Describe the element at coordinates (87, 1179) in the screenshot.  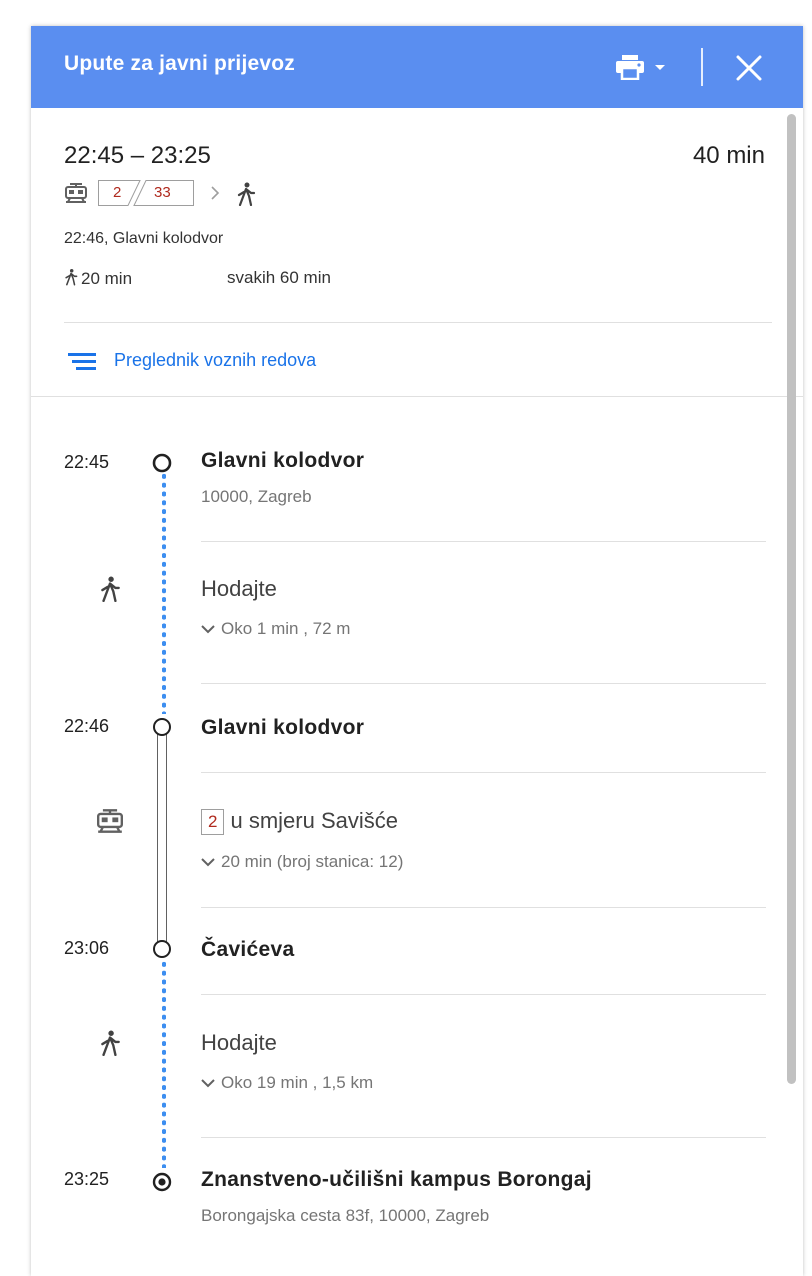
I see `stop-time: 23:25` at that location.